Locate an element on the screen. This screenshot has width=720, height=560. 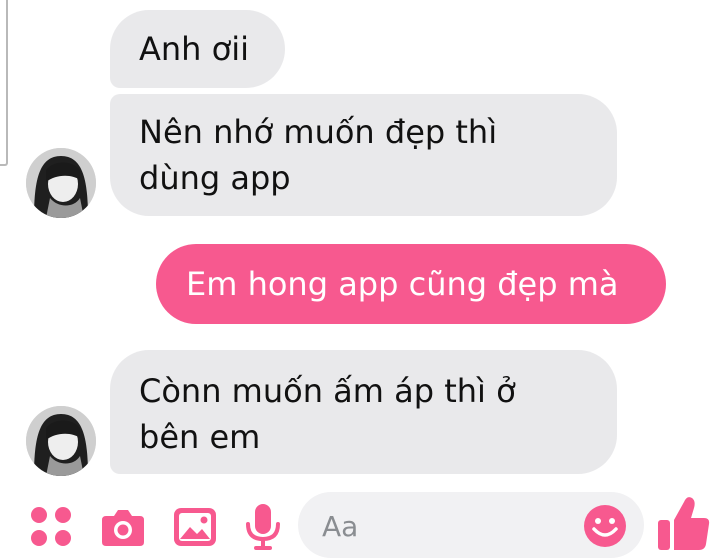
gallery-button is located at coordinates (195, 526).